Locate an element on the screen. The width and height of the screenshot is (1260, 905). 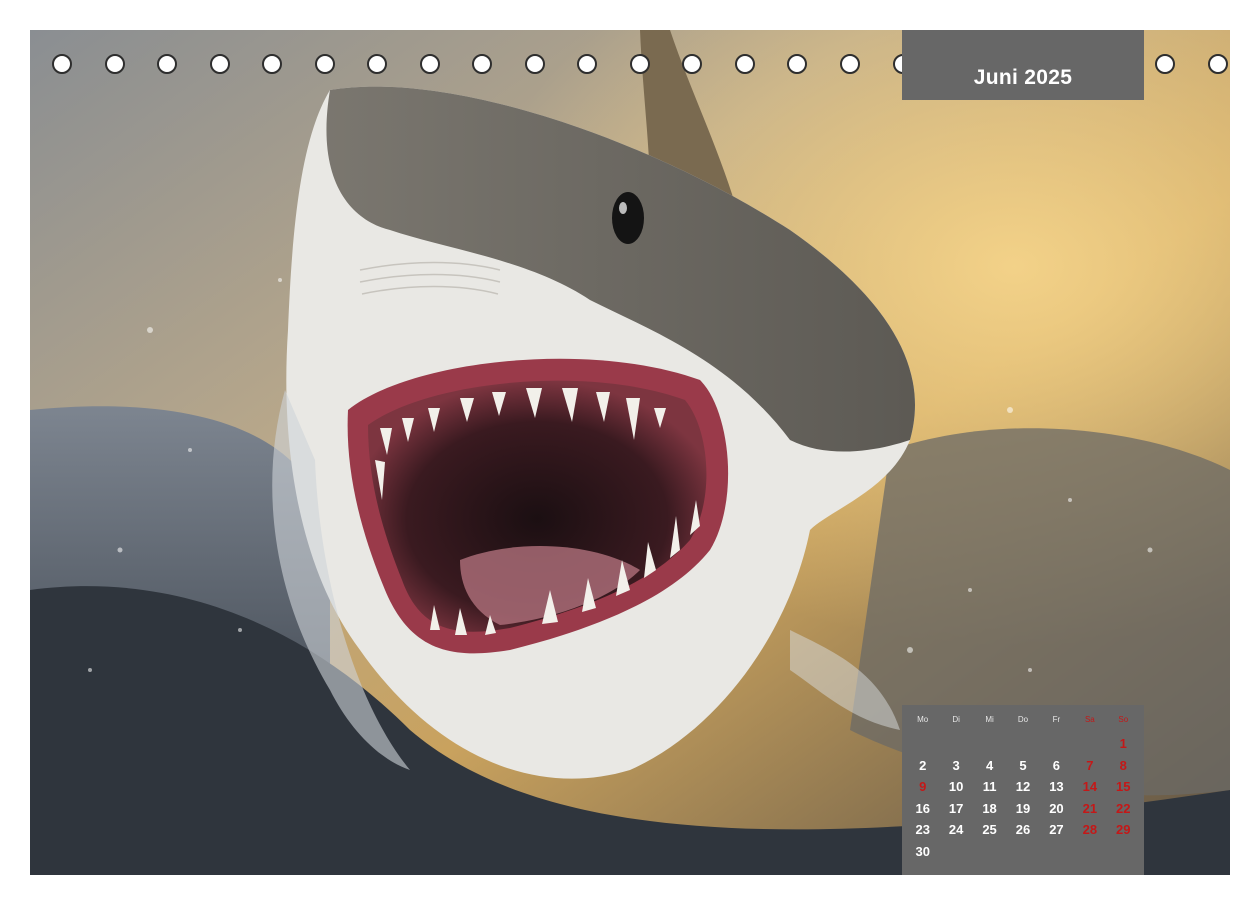
calendar-day: 1 is located at coordinates (1123, 744).